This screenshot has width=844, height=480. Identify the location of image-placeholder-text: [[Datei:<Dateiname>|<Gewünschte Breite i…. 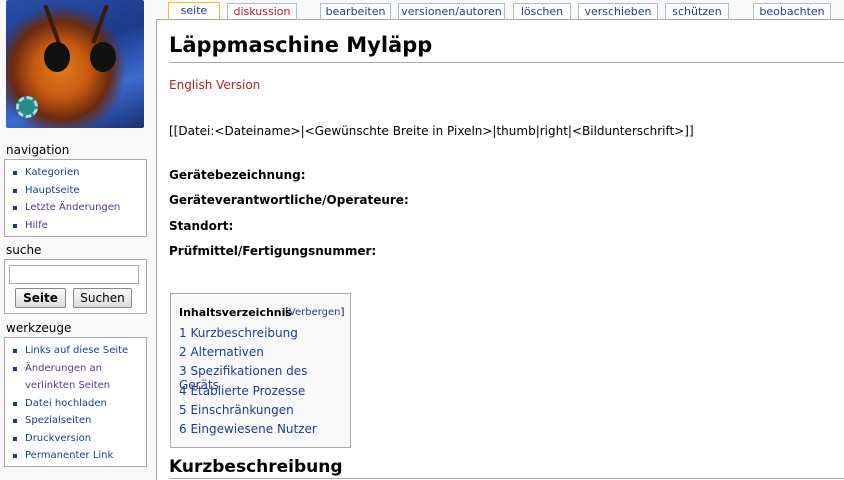
(431, 131).